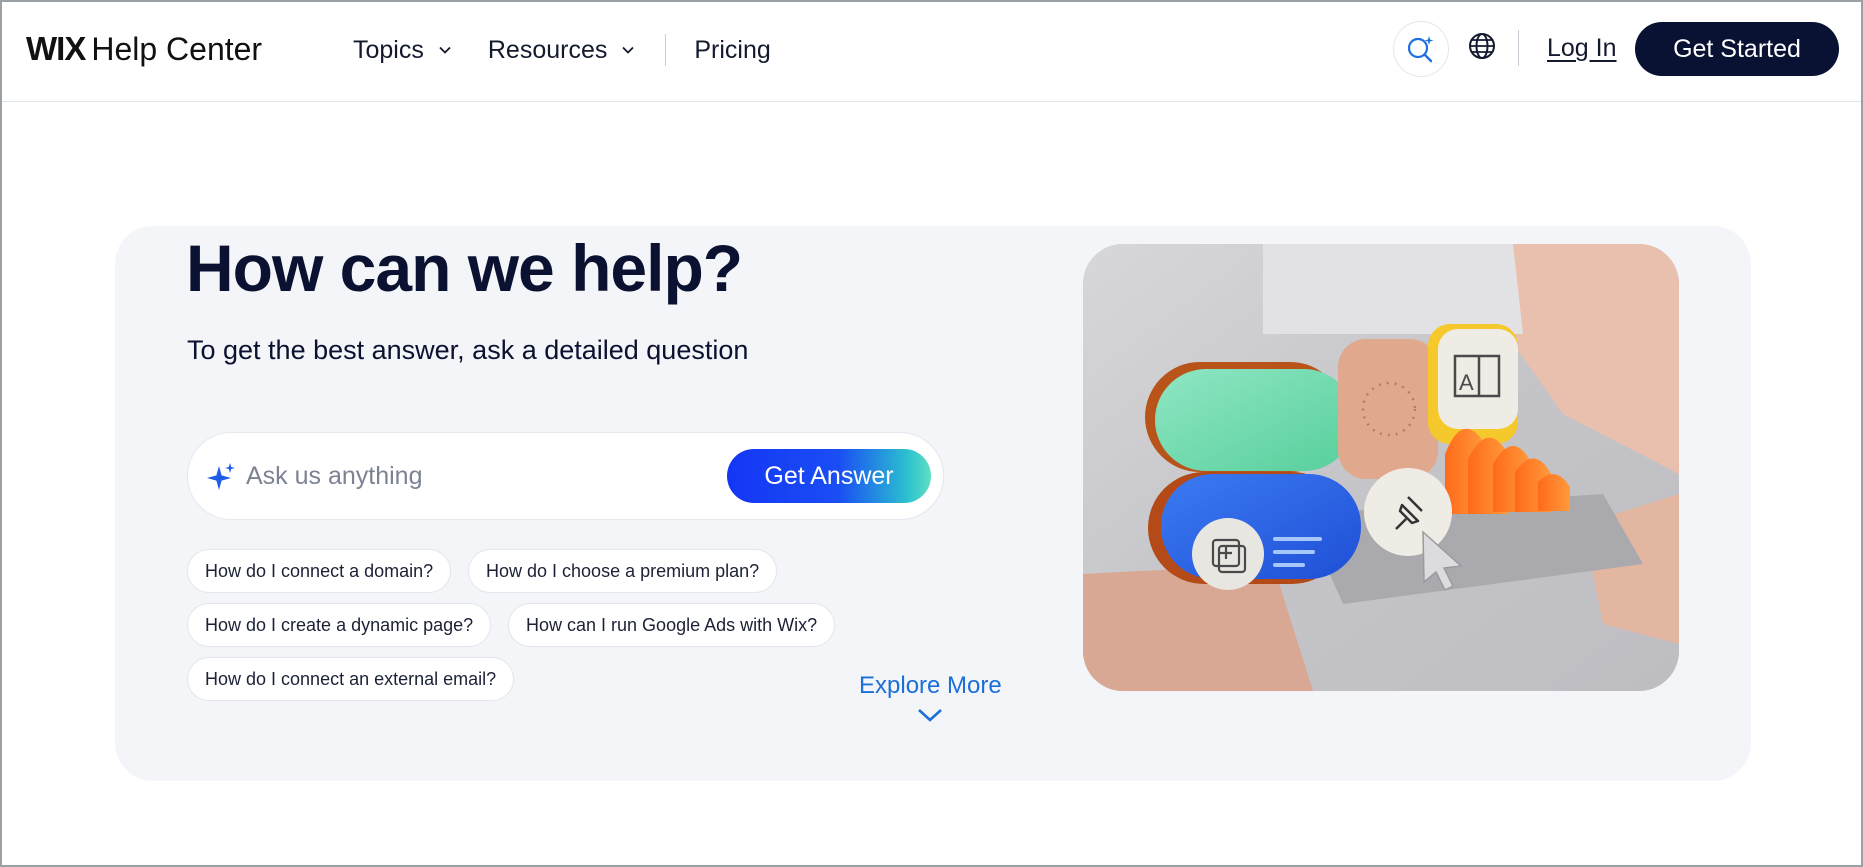 This screenshot has width=1863, height=867. I want to click on header-divider, so click(1518, 48).